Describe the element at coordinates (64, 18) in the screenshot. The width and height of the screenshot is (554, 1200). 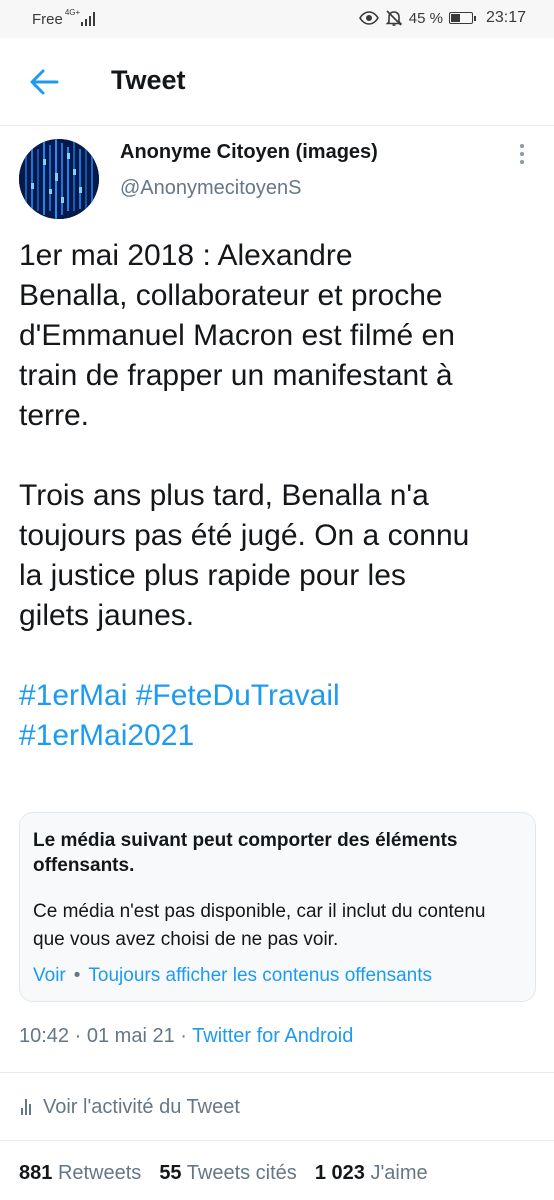
I see `status-left: Free 4G+` at that location.